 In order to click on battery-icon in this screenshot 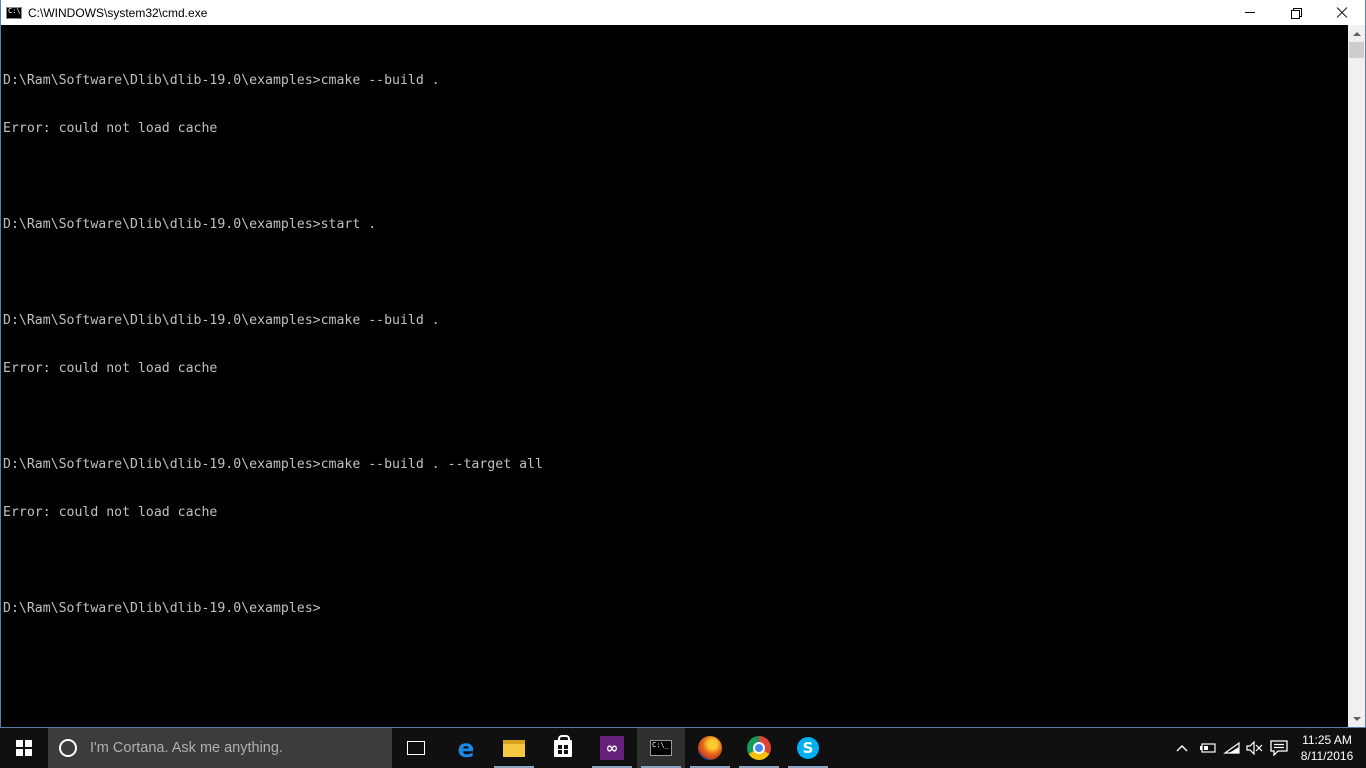, I will do `click(1208, 748)`.